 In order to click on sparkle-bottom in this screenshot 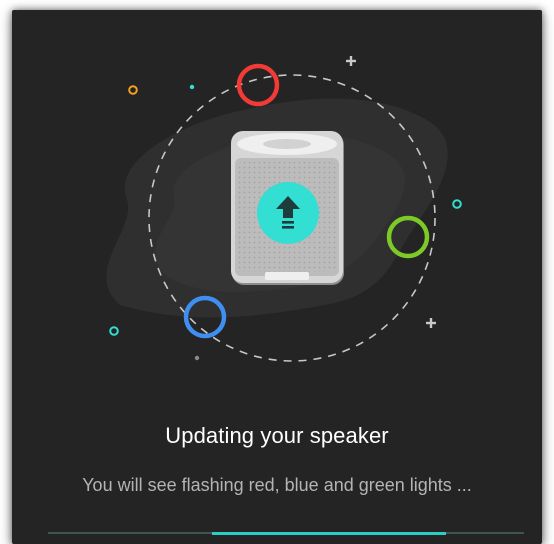, I will do `click(431, 323)`.